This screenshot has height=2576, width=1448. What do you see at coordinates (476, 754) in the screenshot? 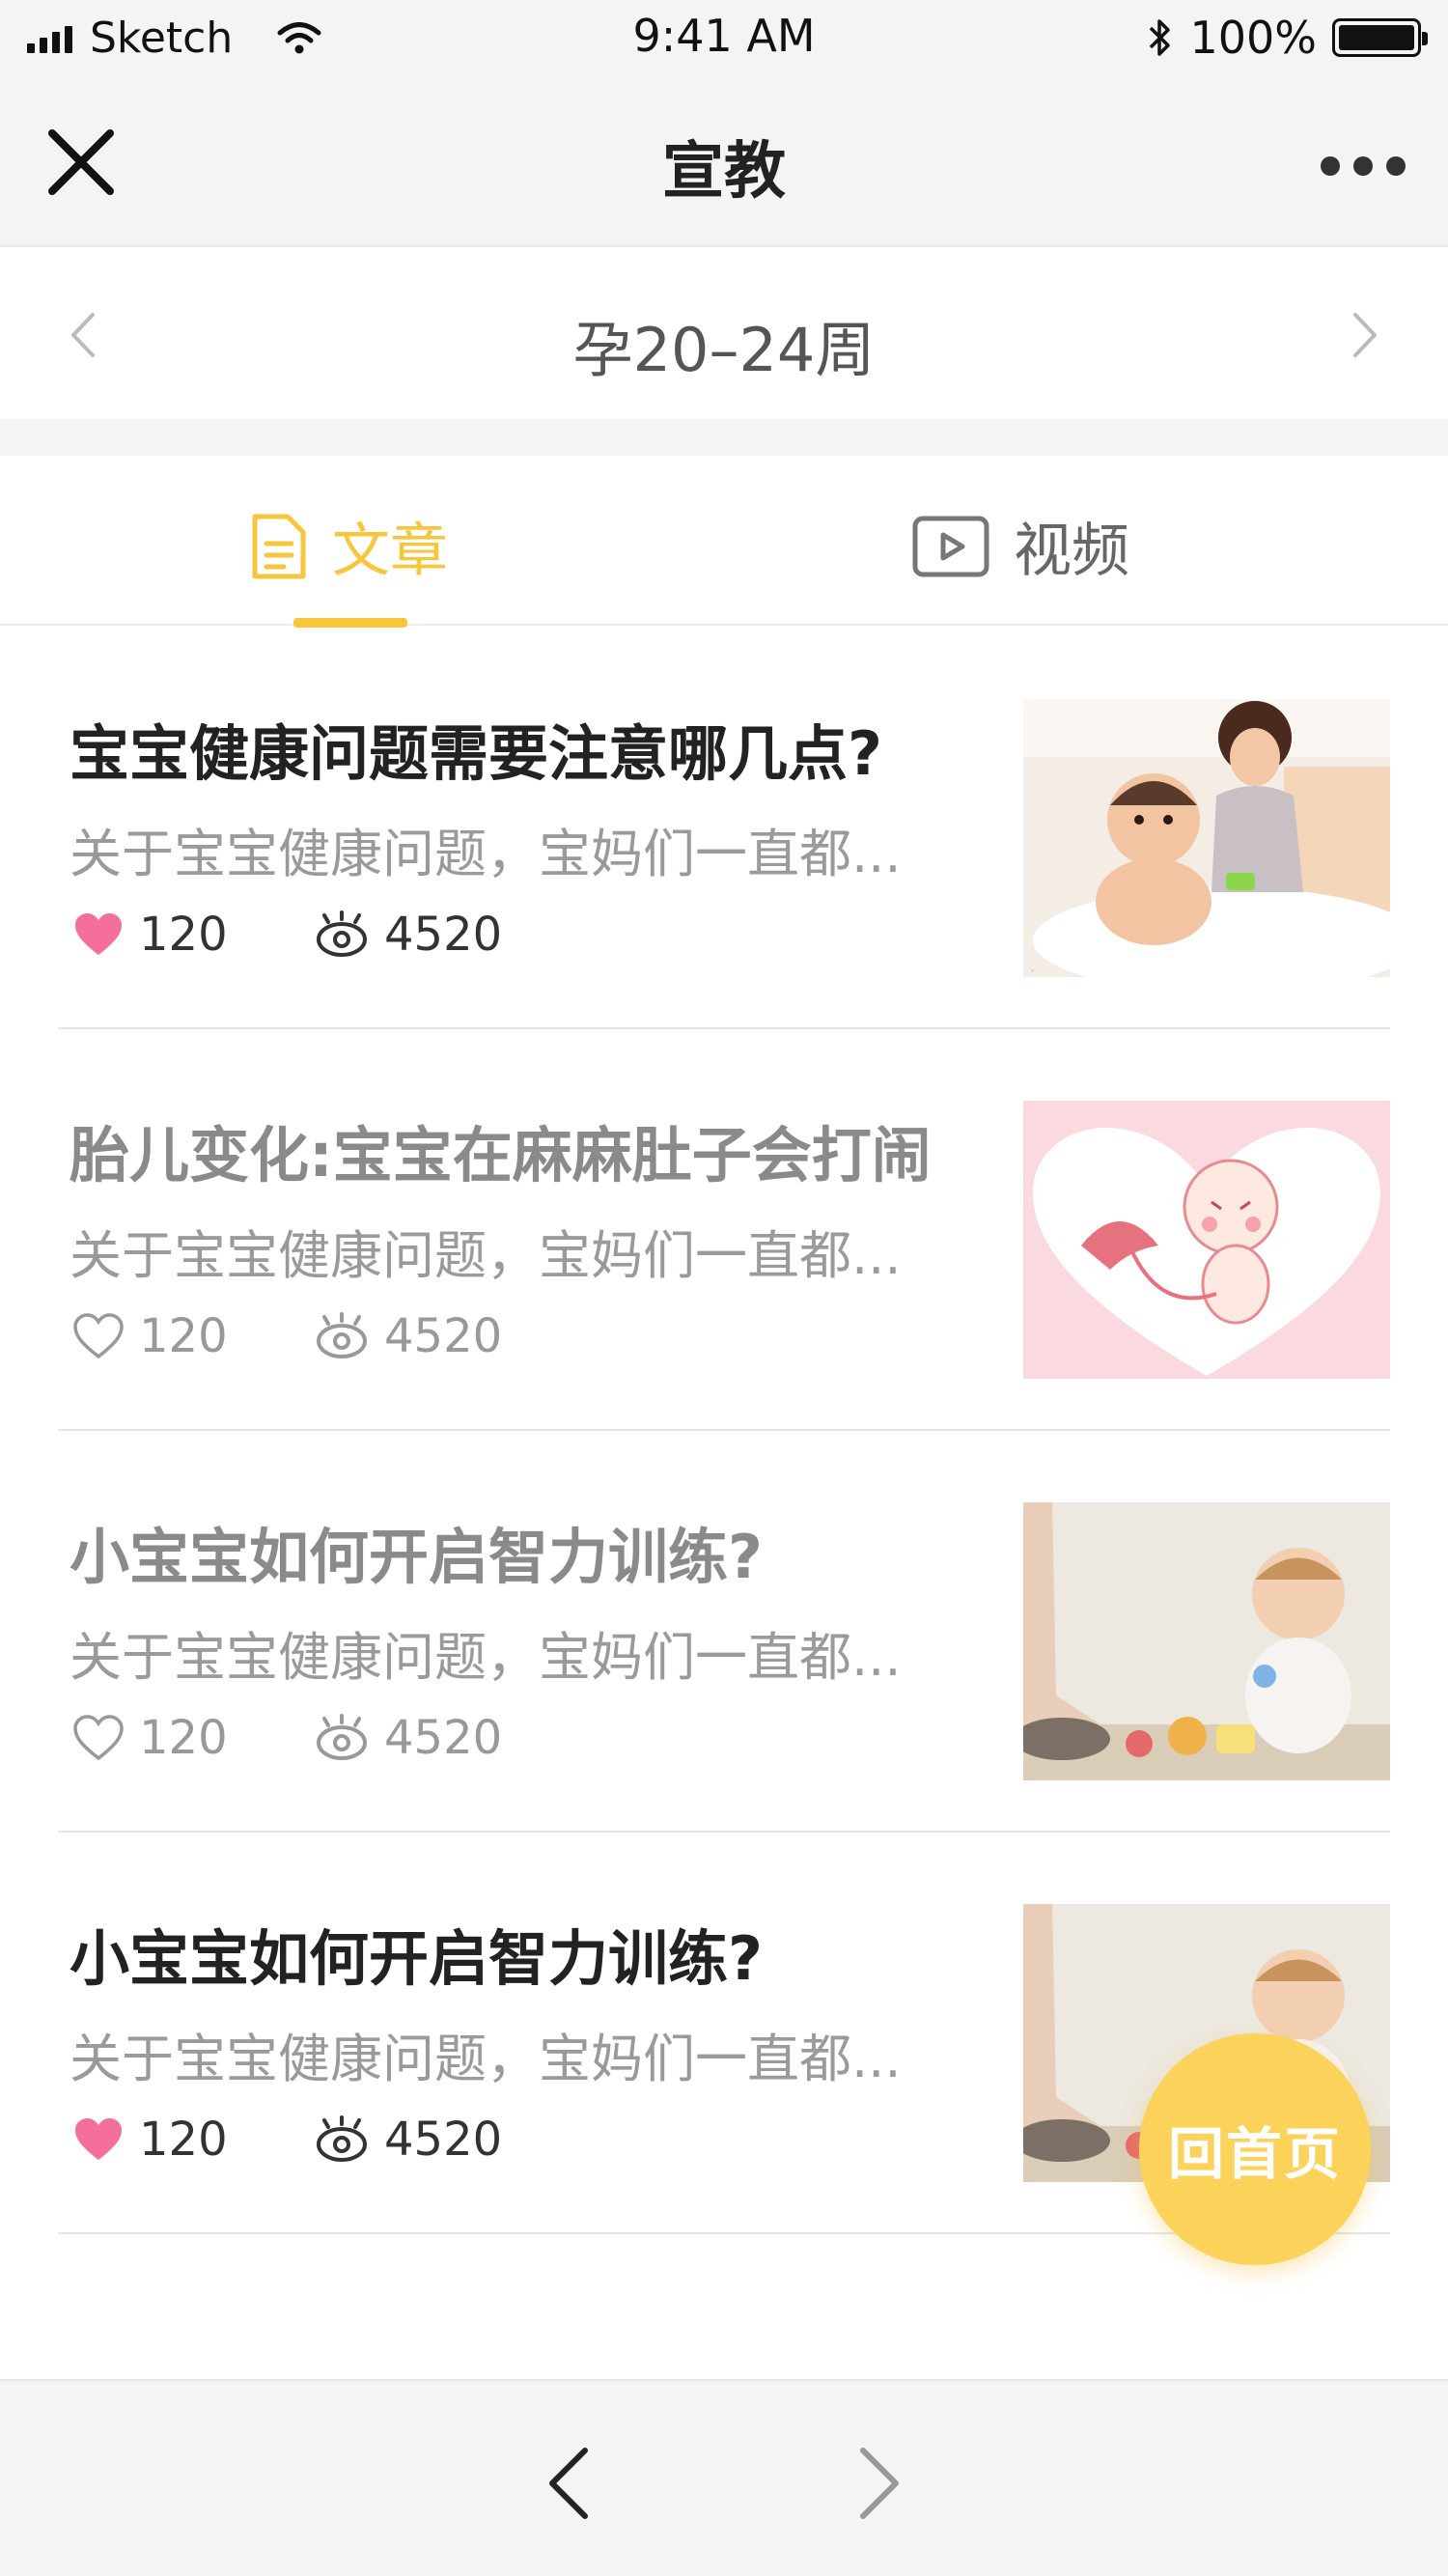
I see `article-title: 宝宝健康问题需要注意哪几点?` at bounding box center [476, 754].